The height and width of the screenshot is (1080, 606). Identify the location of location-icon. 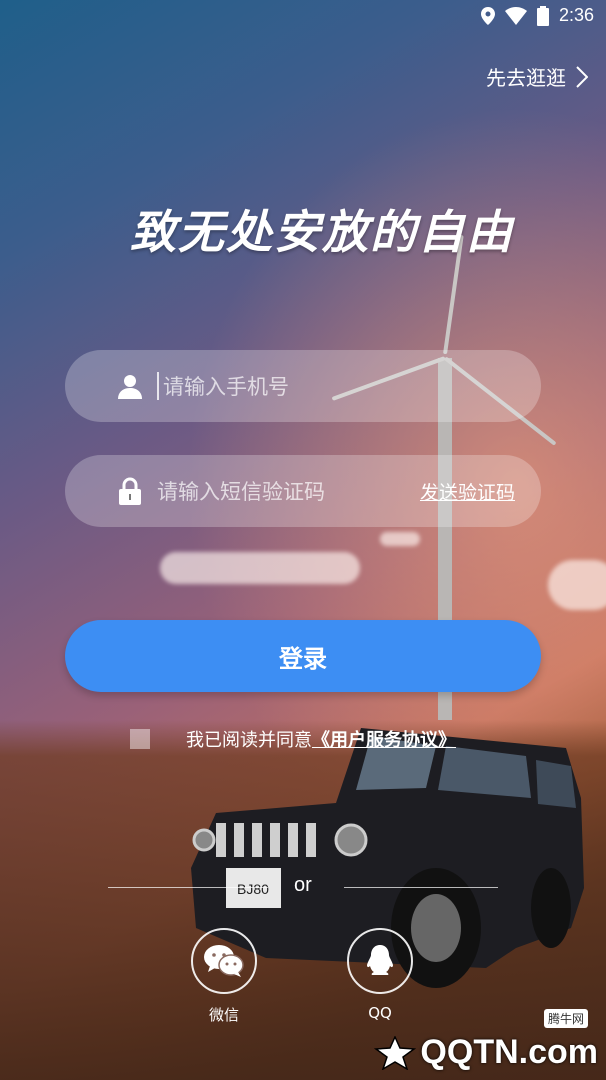
(487, 15).